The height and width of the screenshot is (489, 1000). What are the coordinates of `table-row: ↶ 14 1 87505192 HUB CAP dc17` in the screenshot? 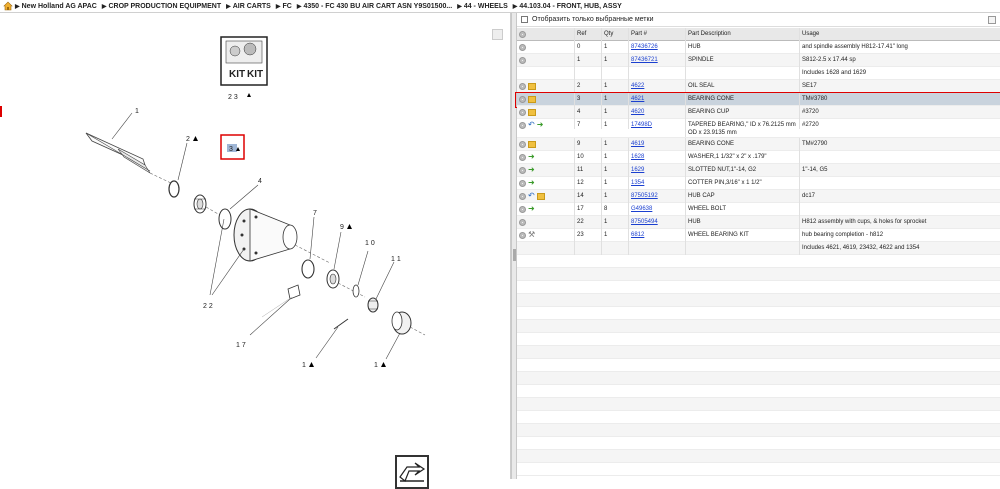 It's located at (758, 196).